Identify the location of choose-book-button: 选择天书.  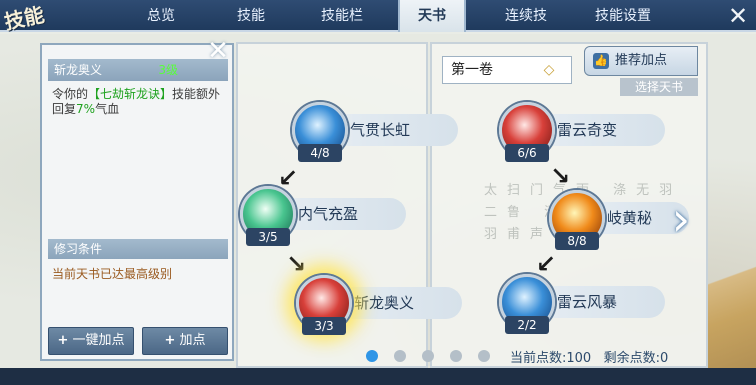
(659, 87).